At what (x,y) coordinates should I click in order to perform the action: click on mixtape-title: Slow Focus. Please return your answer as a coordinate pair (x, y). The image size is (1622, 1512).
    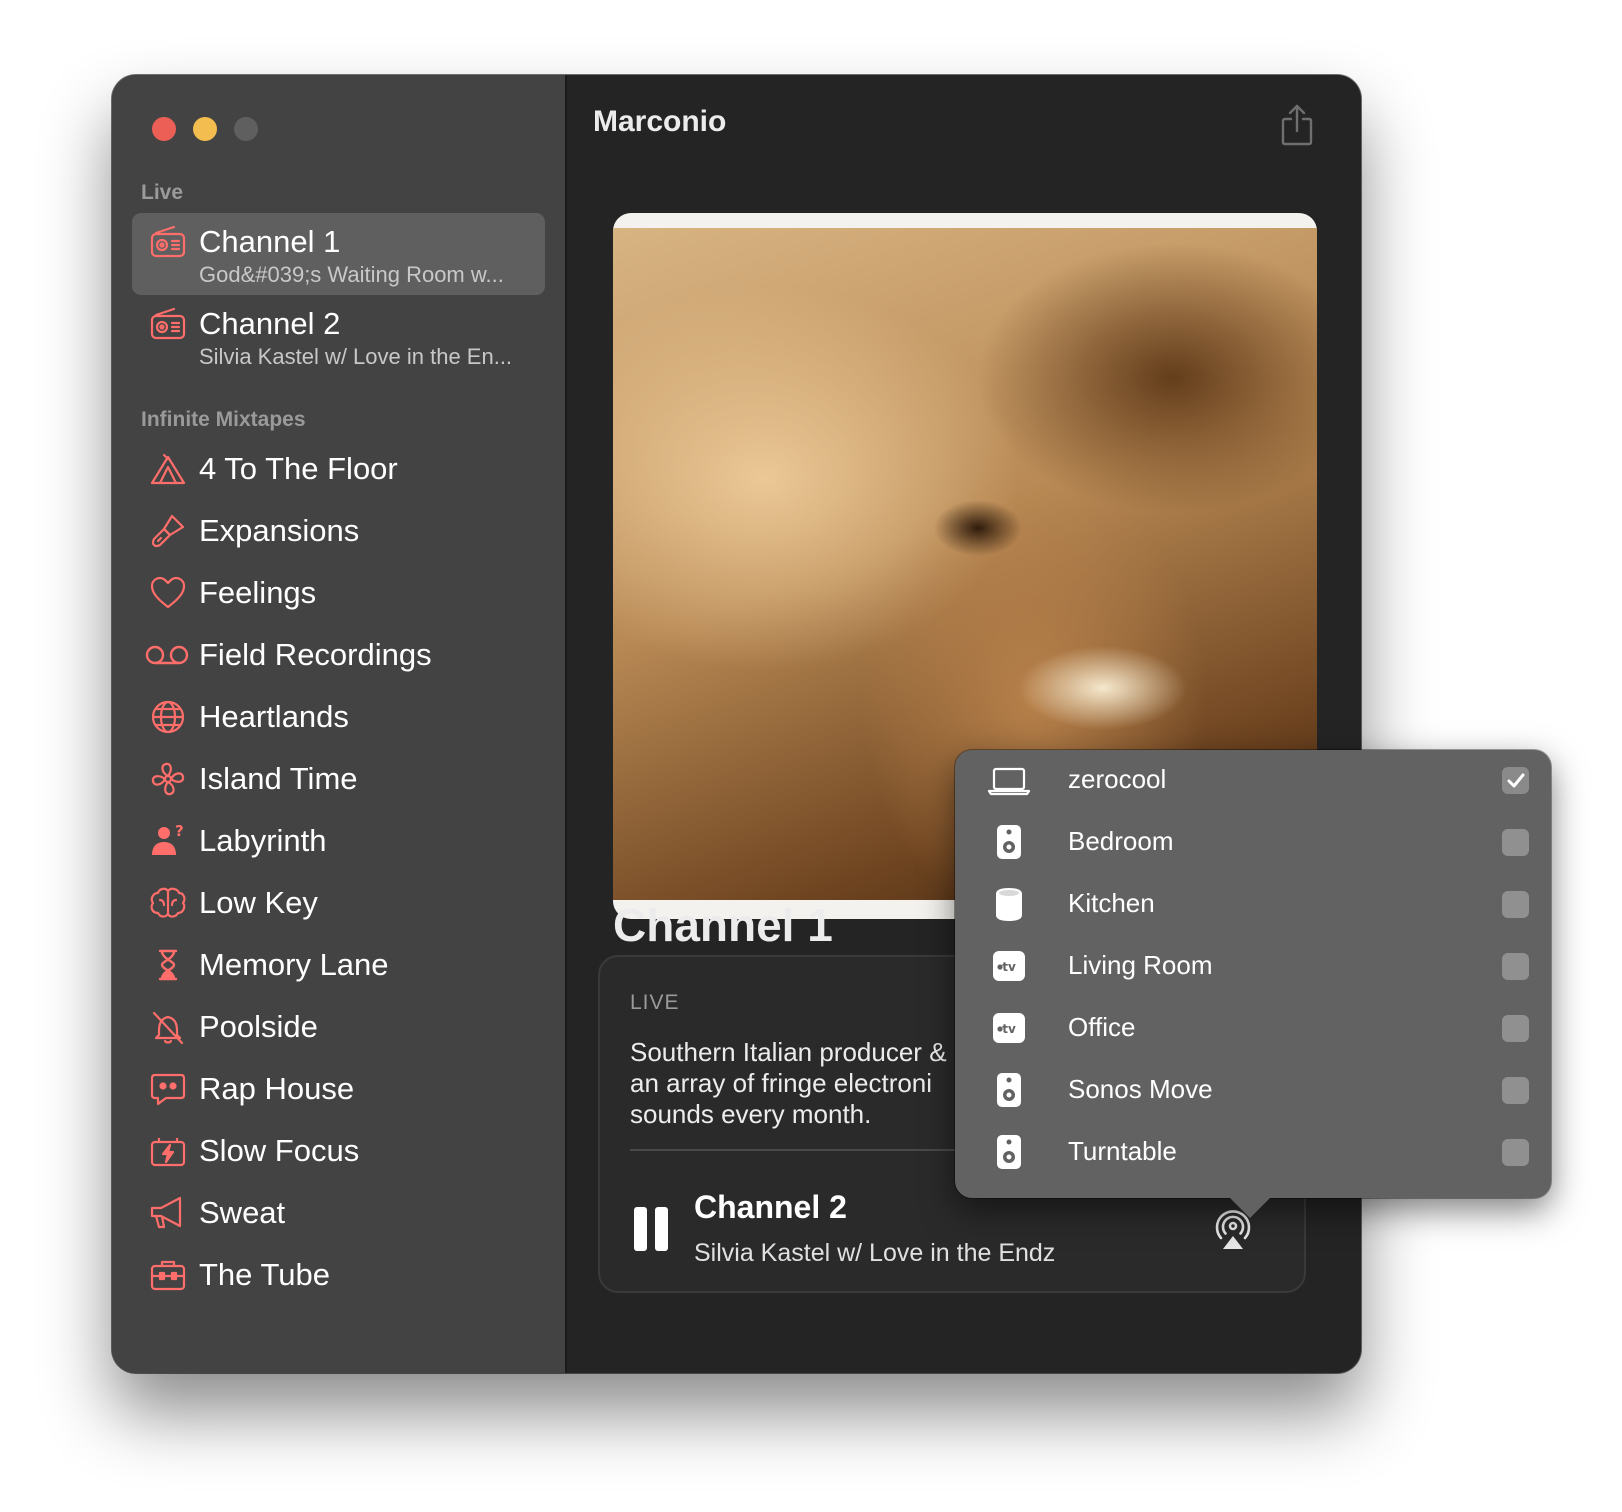
    Looking at the image, I should click on (279, 1150).